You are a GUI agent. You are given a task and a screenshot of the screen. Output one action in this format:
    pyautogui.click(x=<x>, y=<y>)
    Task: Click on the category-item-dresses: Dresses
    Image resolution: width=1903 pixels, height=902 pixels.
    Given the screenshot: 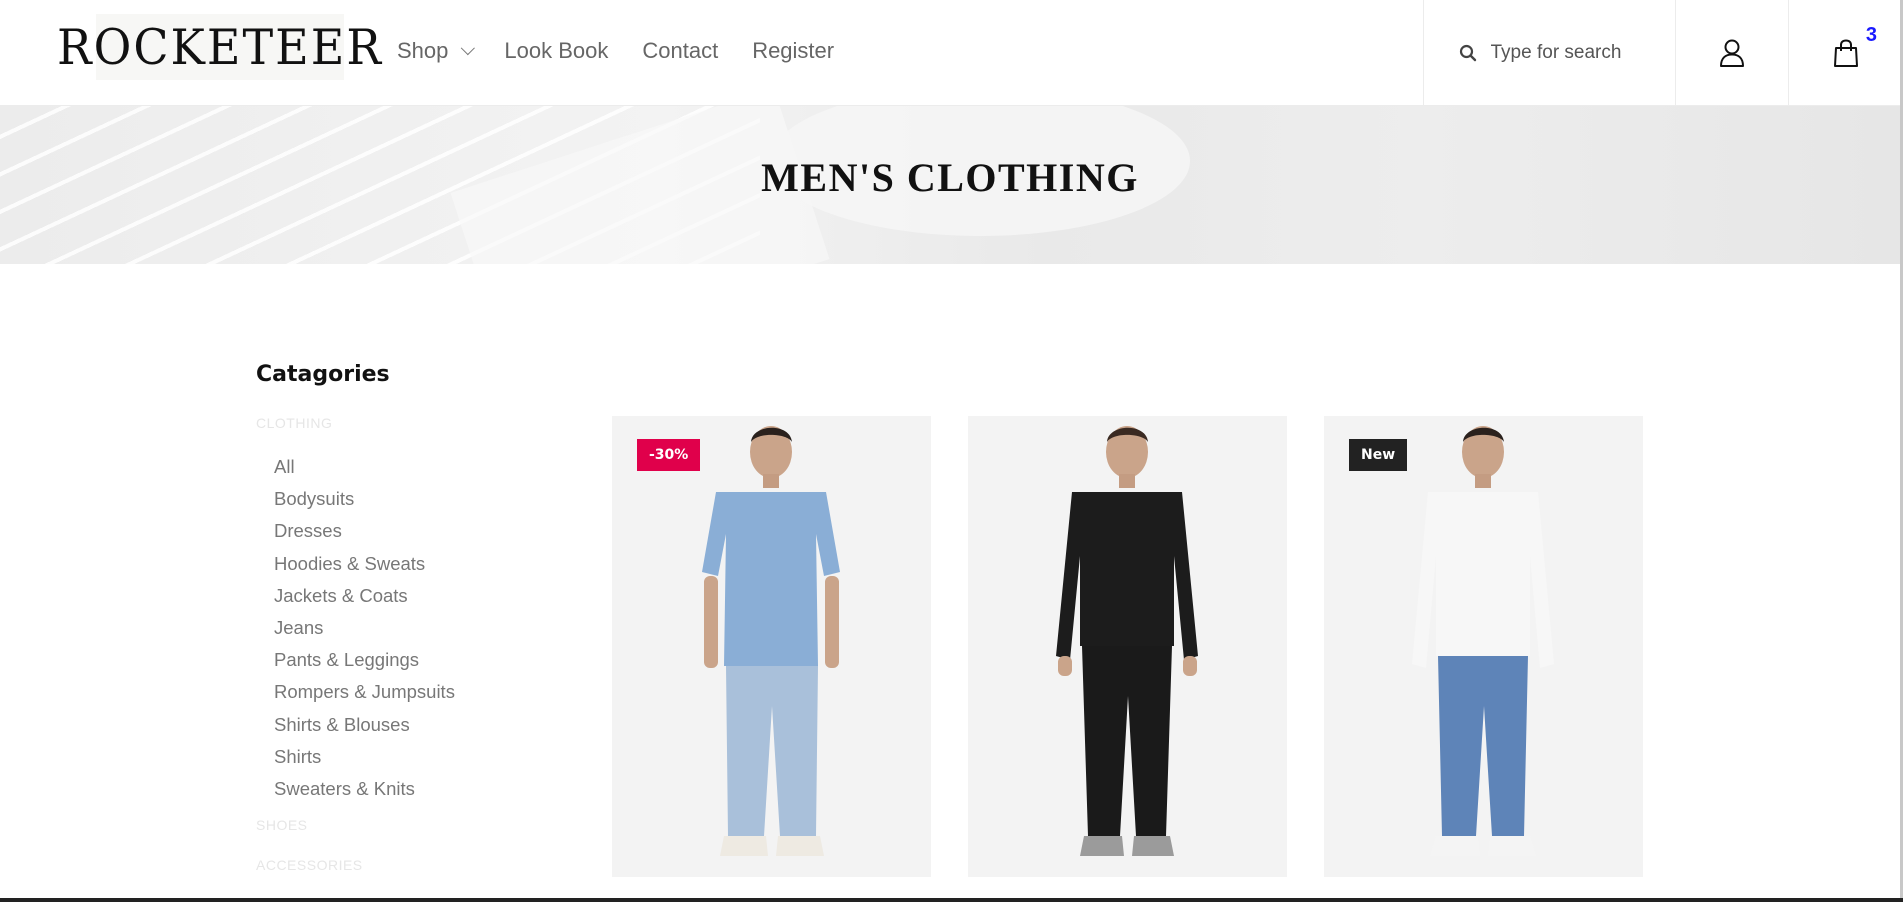 What is the action you would take?
    pyautogui.click(x=395, y=531)
    